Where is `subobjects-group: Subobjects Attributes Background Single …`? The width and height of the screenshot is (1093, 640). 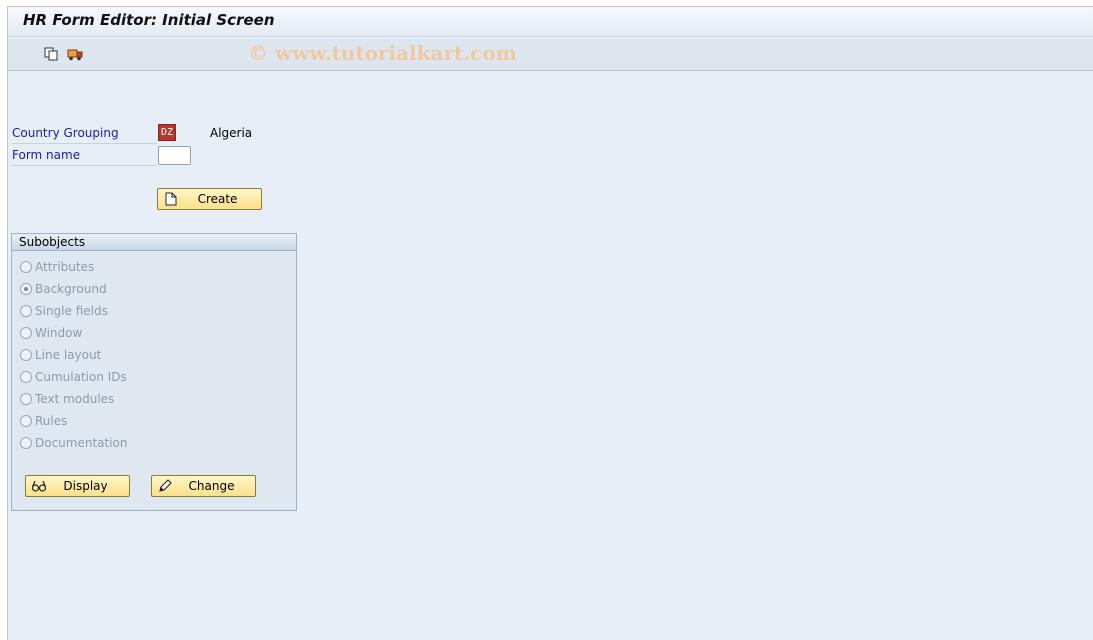 subobjects-group: Subobjects Attributes Background Single … is located at coordinates (154, 372).